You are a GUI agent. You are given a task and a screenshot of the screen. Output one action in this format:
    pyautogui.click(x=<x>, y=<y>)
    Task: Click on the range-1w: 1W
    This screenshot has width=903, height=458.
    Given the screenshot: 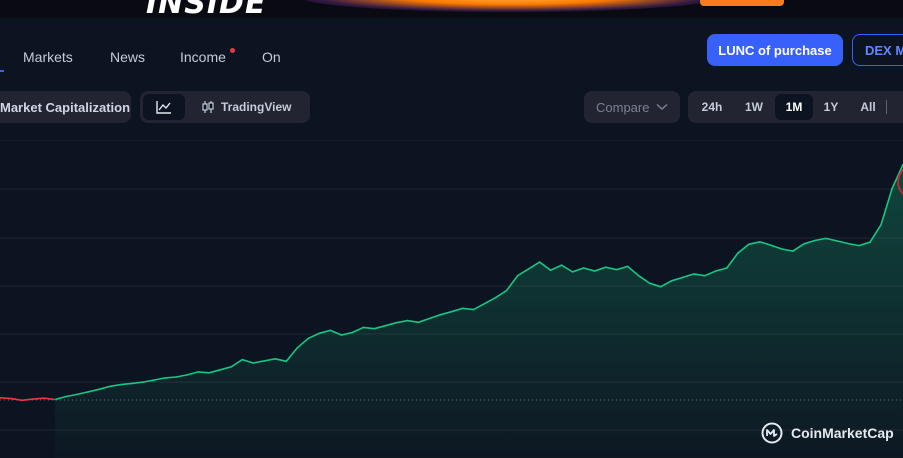 What is the action you would take?
    pyautogui.click(x=754, y=107)
    